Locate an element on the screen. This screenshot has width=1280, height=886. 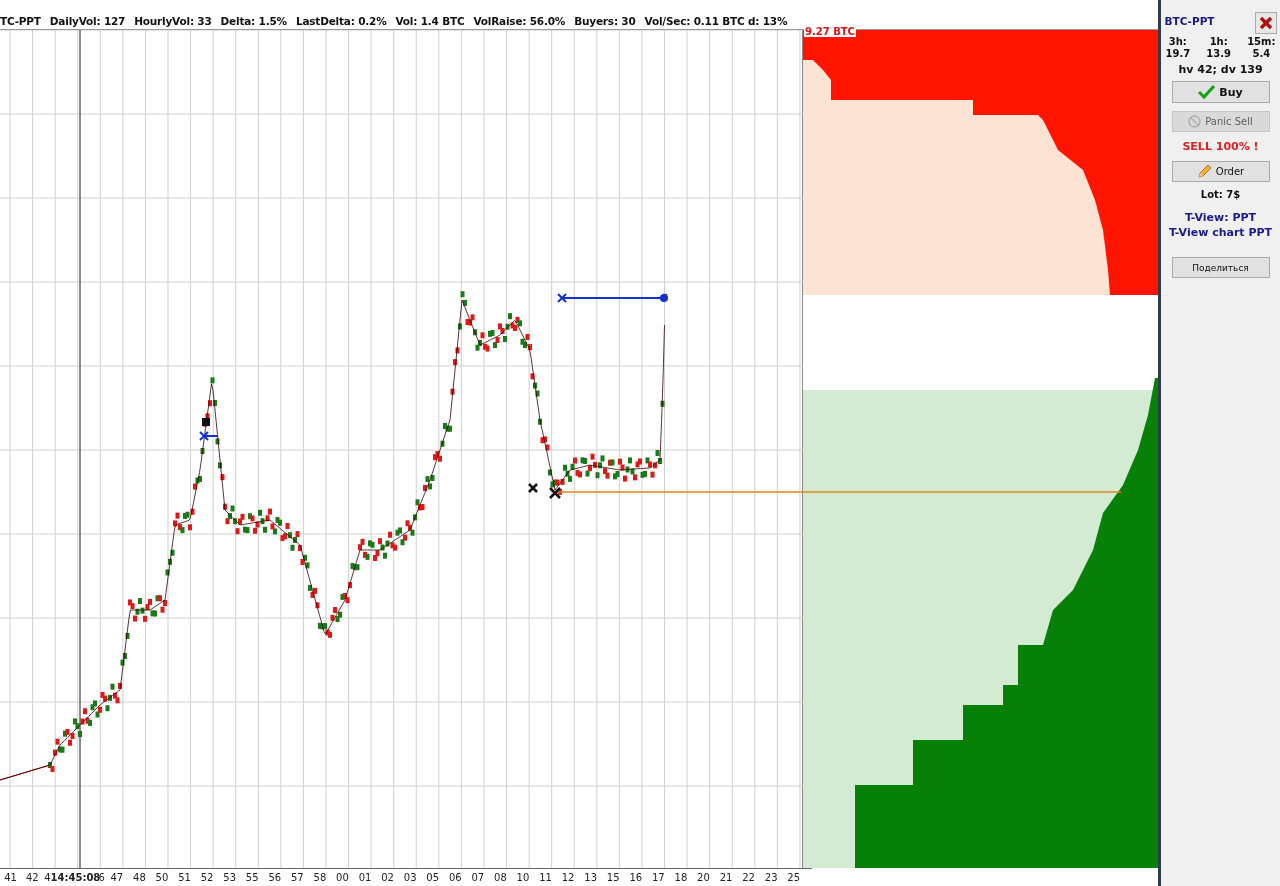
axis-tick-label: 02 is located at coordinates (387, 877).